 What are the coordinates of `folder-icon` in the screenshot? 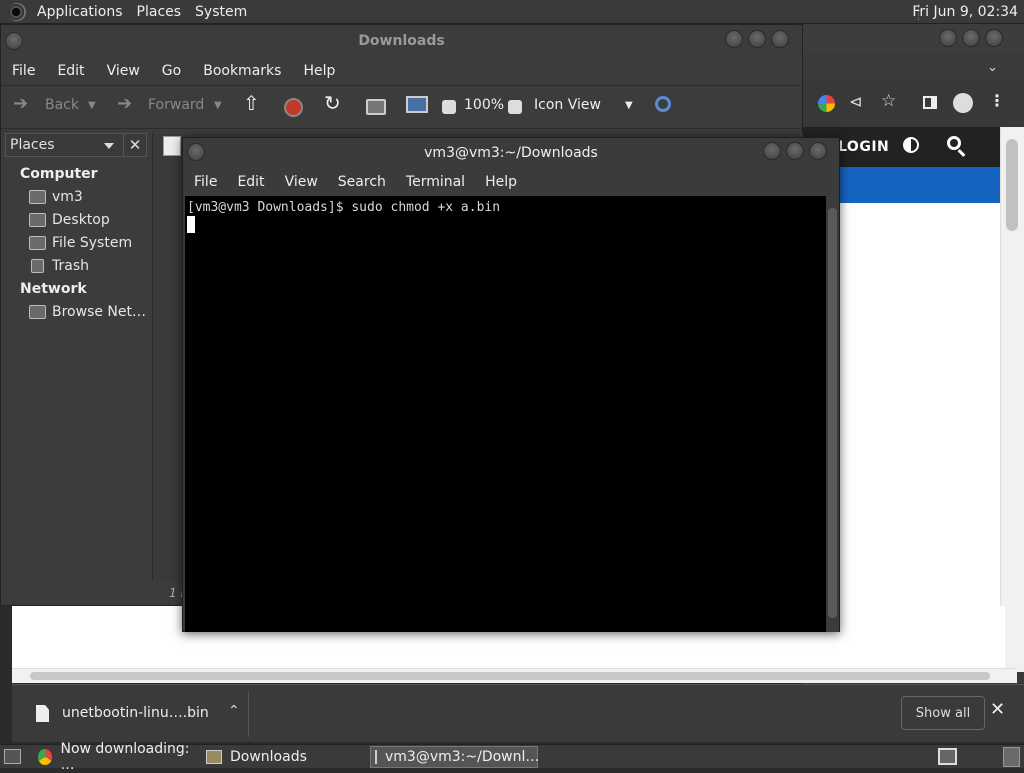 It's located at (214, 757).